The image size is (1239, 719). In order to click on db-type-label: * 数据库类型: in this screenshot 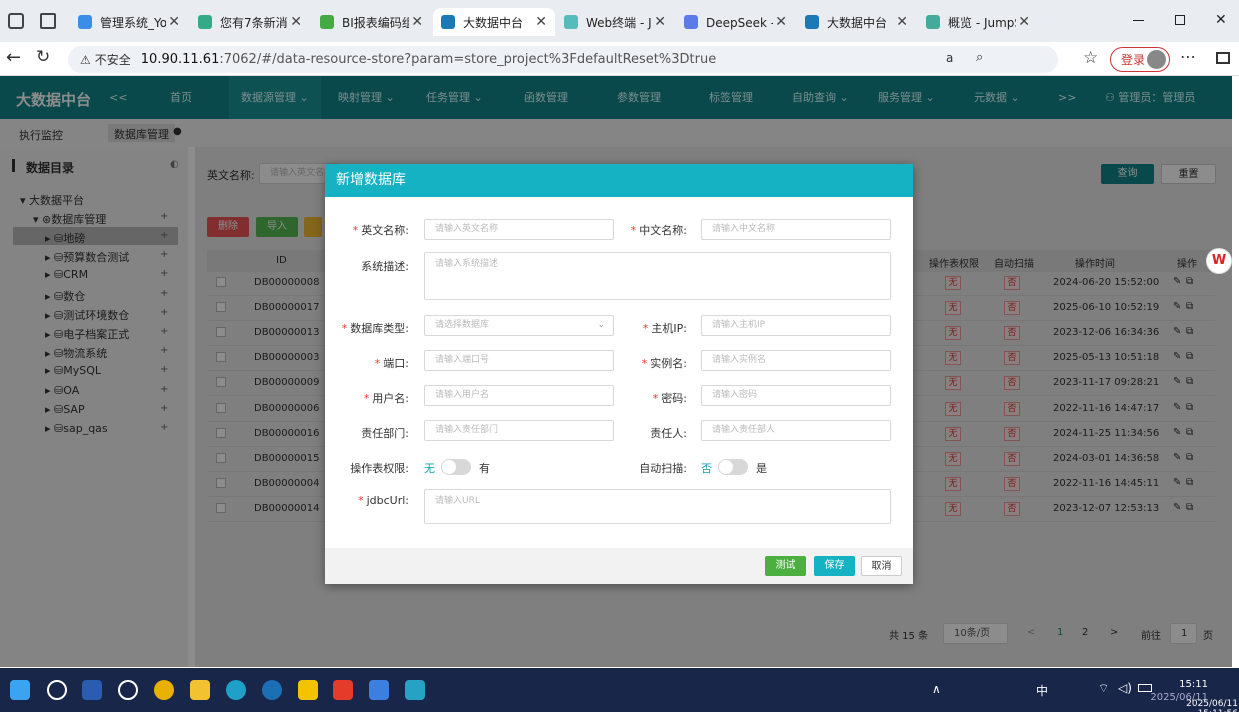, I will do `click(375, 328)`.